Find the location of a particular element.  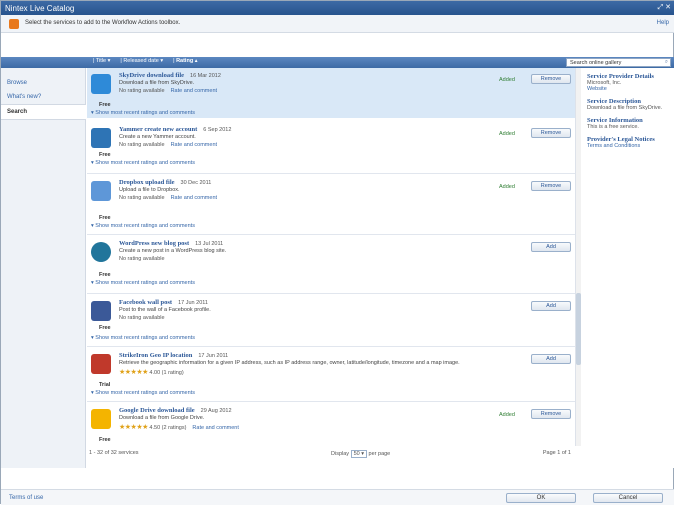

help-link: Help is located at coordinates (663, 23).